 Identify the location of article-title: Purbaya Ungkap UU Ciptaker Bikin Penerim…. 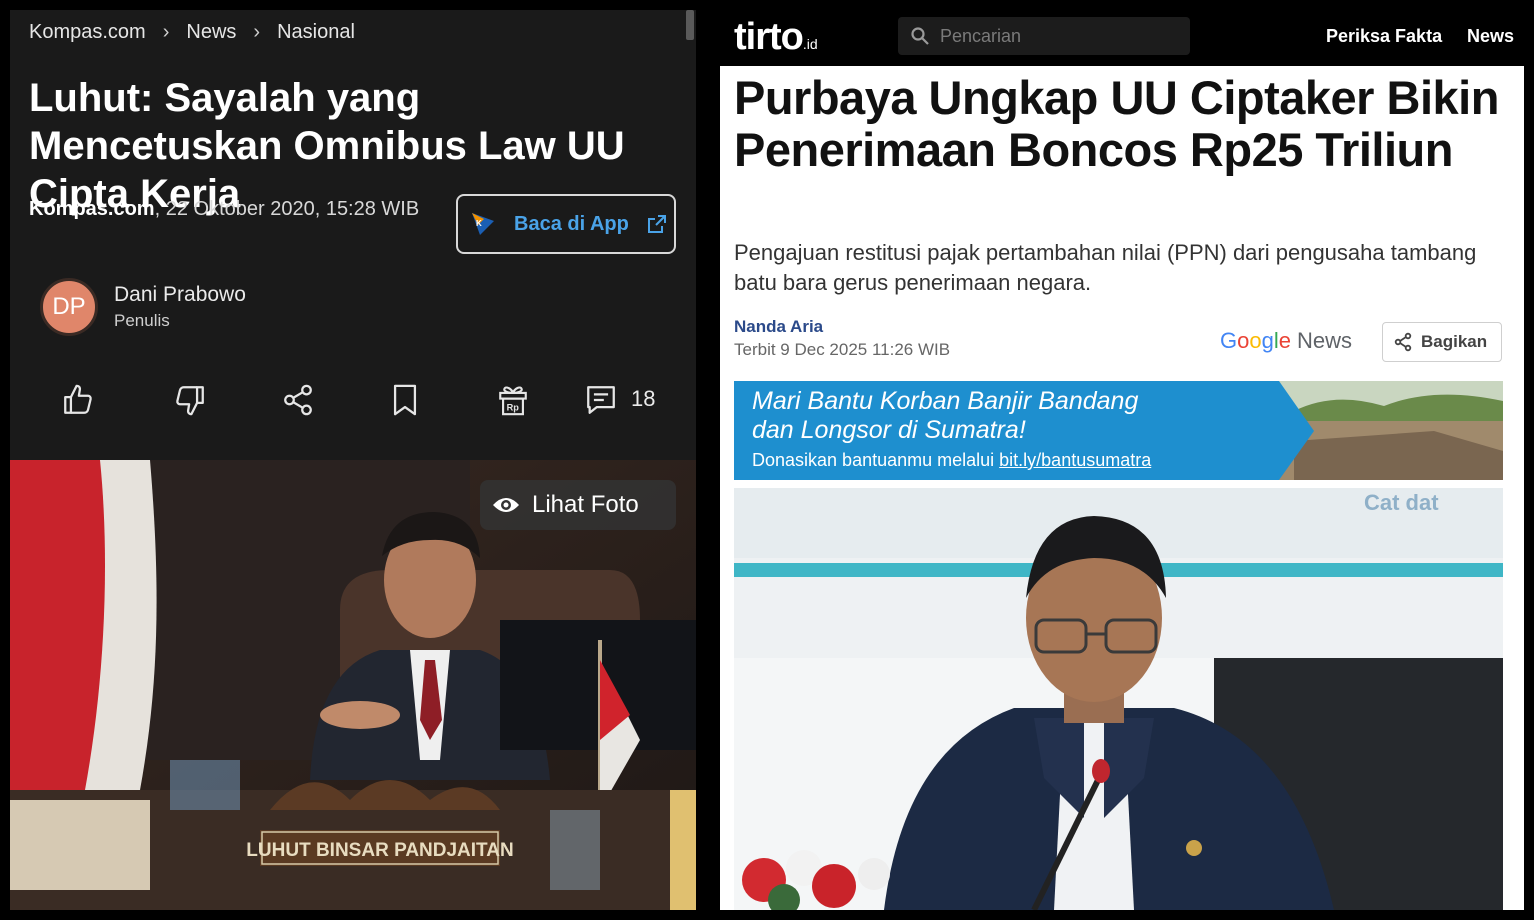
(1116, 123).